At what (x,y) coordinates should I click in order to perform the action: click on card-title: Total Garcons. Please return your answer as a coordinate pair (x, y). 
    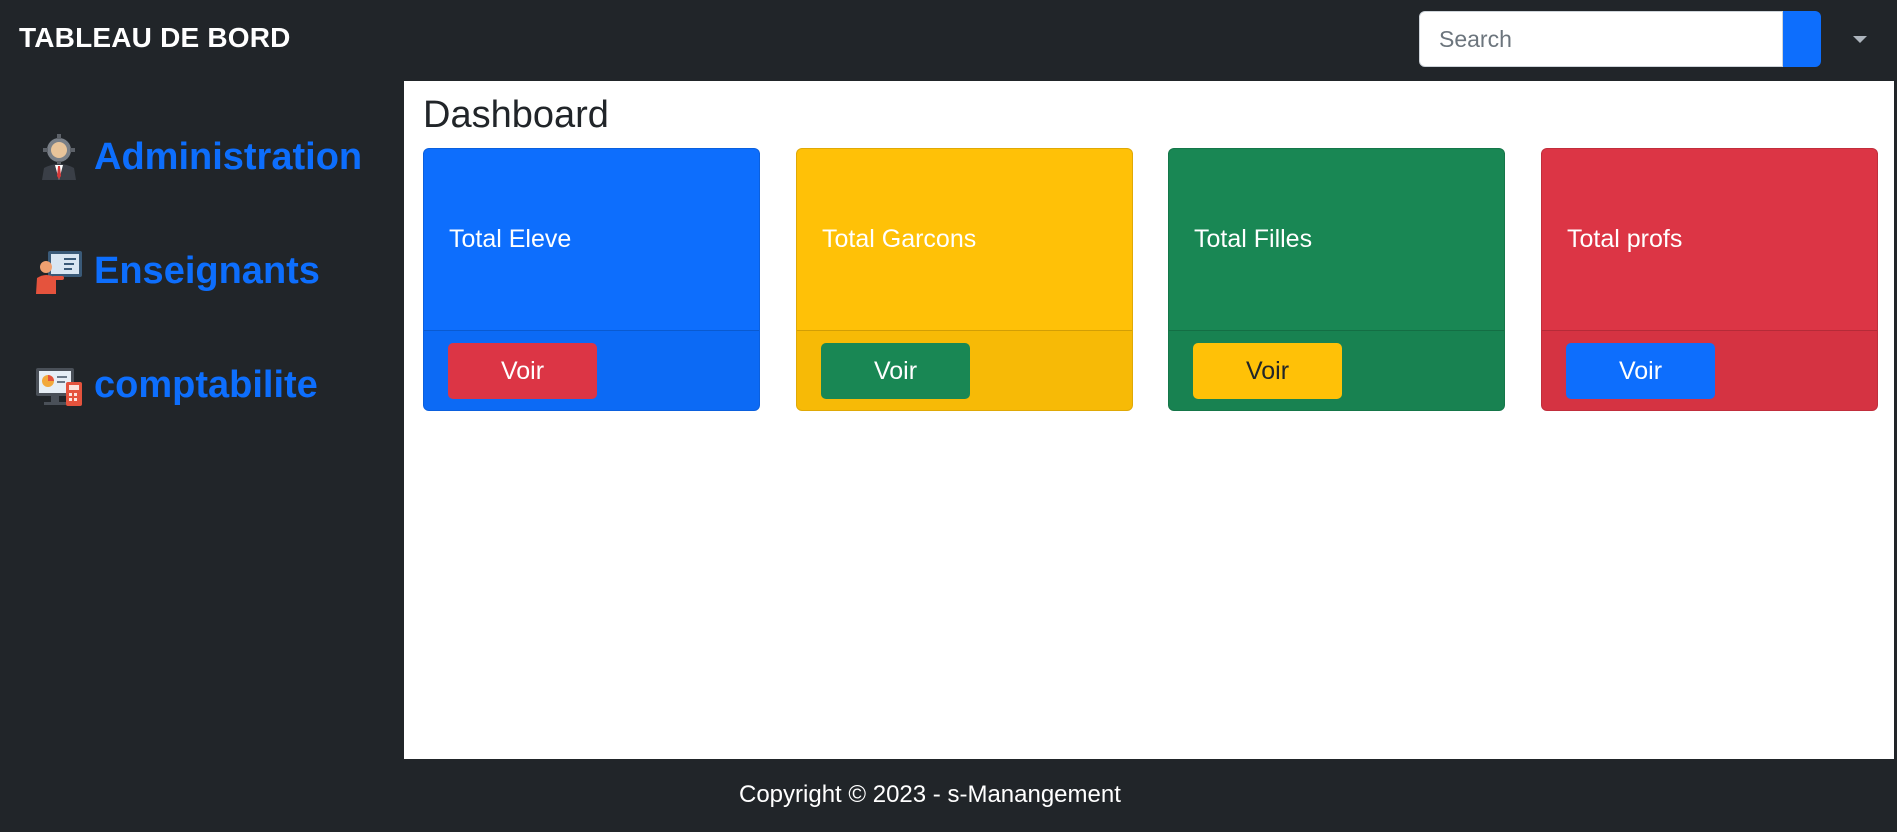
    Looking at the image, I should click on (899, 239).